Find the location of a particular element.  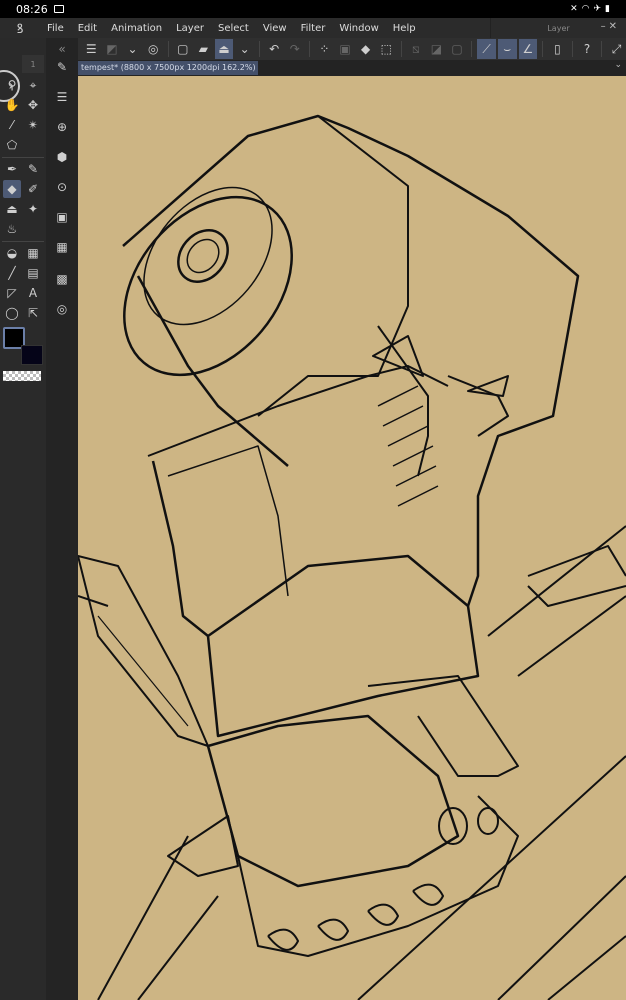

color-set-icon: ▦ is located at coordinates (62, 247).